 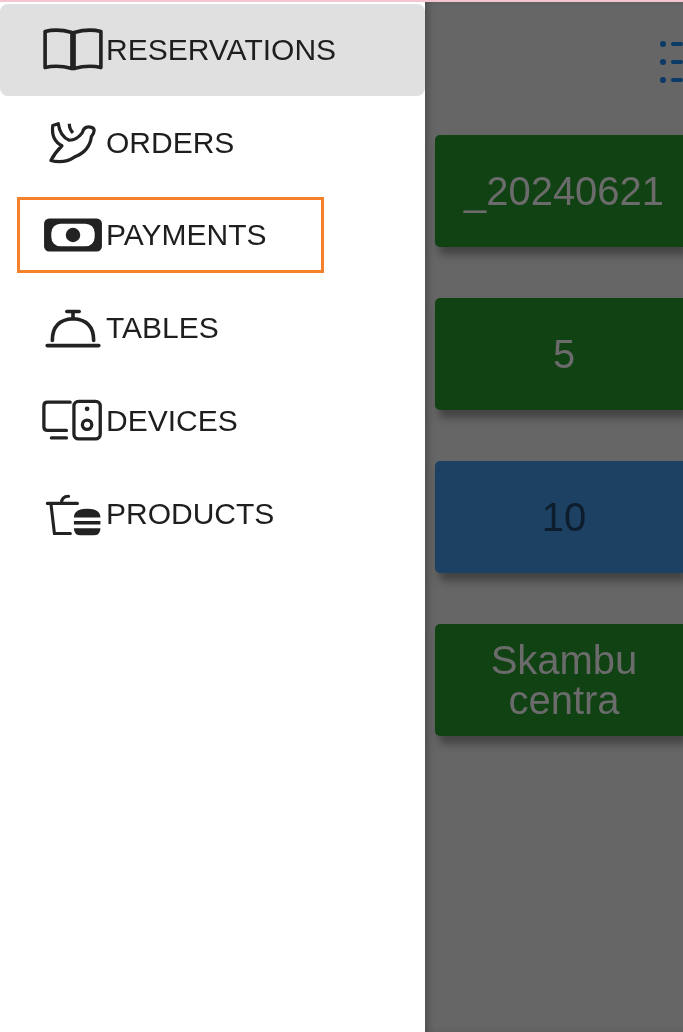 I want to click on menu-item: PRODUCTS, so click(x=212, y=514).